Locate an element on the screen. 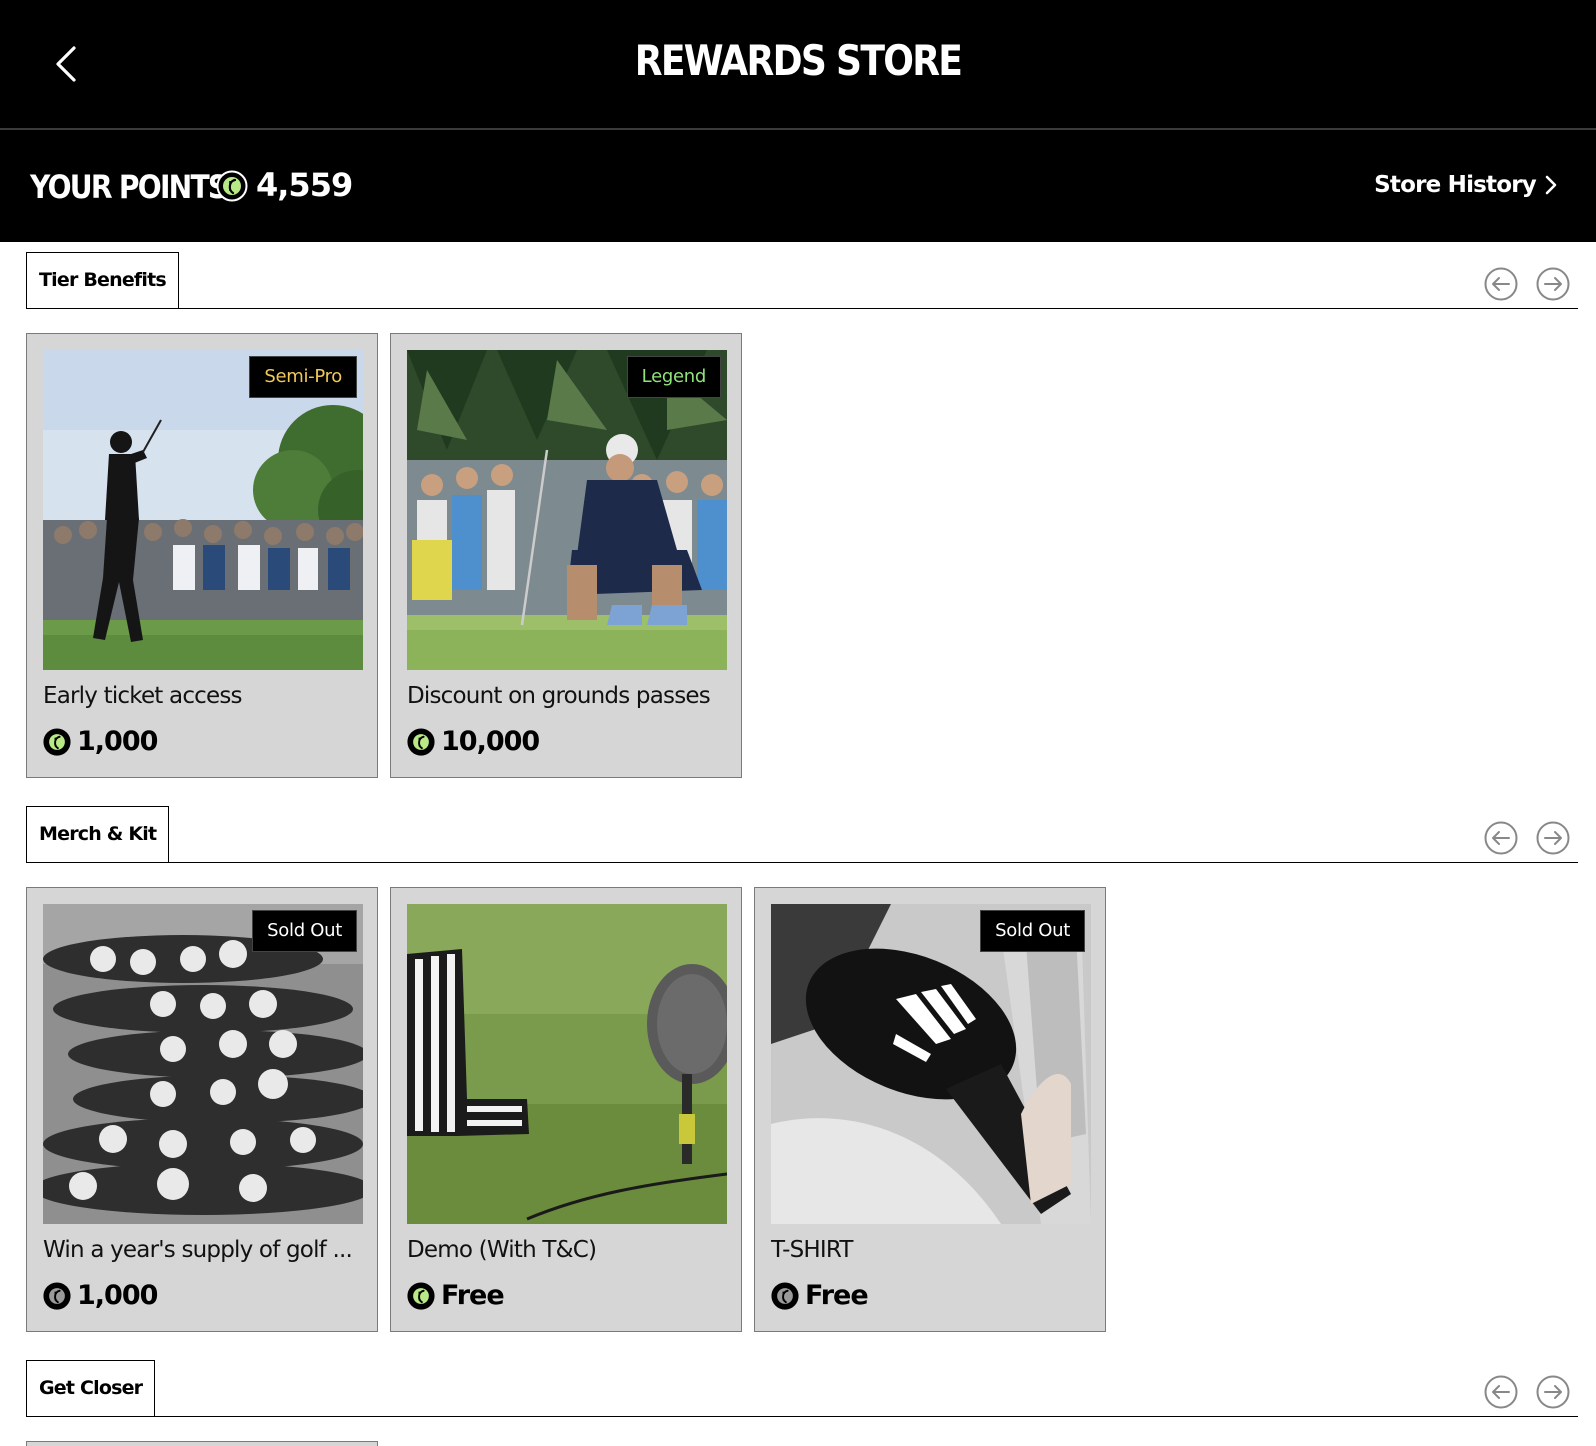  chevron-right-icon is located at coordinates (1551, 185).